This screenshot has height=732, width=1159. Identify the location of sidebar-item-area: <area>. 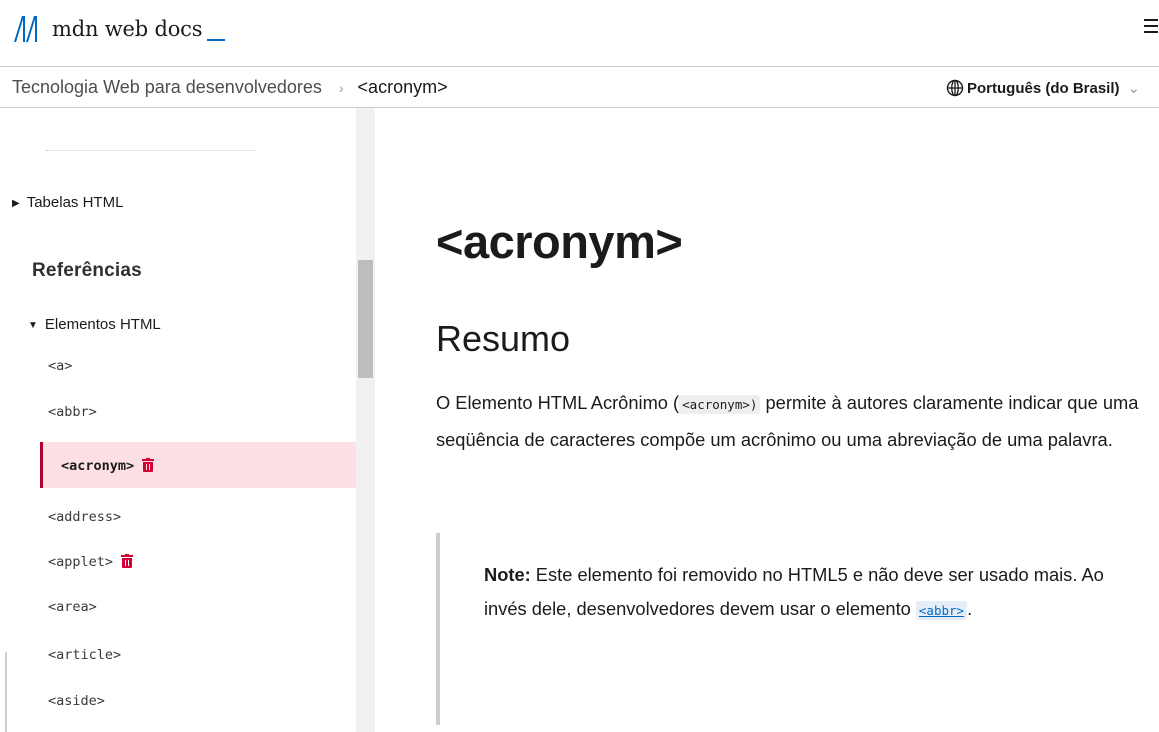
(72, 607).